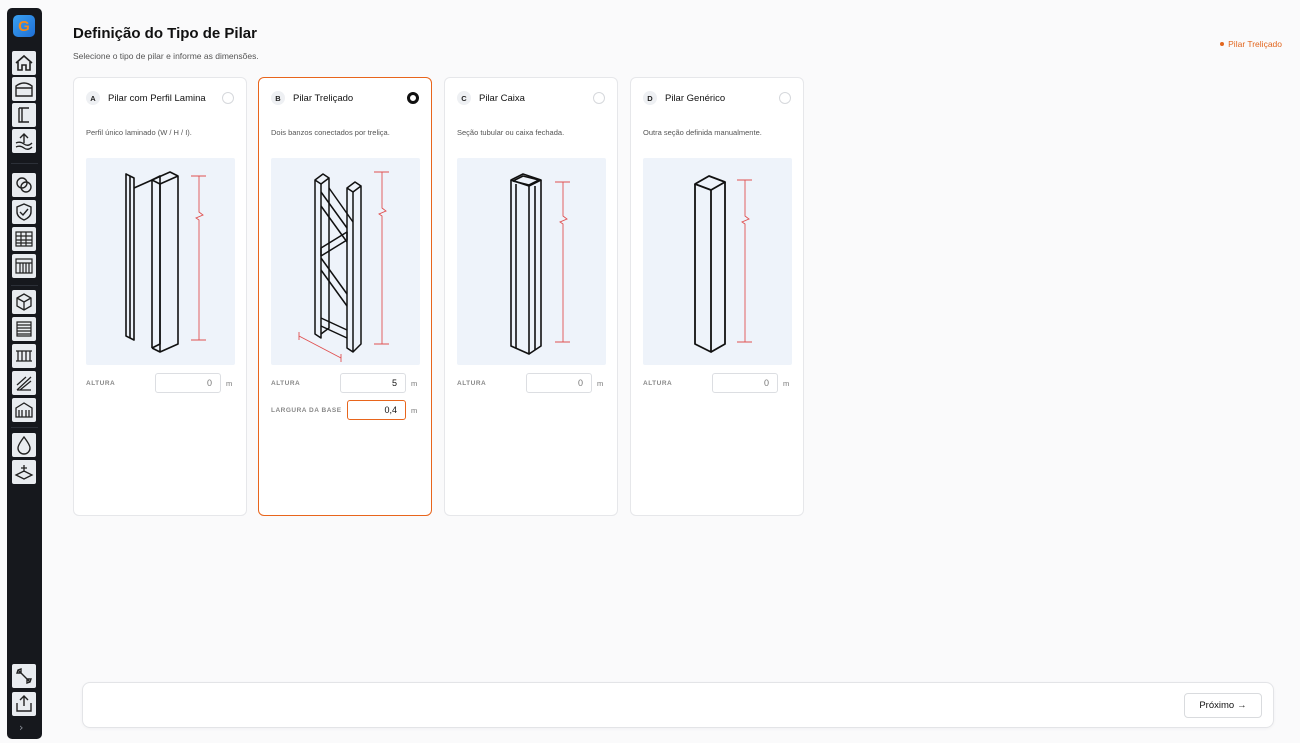 The height and width of the screenshot is (743, 1300). What do you see at coordinates (24, 212) in the screenshot?
I see `shield-check-icon` at bounding box center [24, 212].